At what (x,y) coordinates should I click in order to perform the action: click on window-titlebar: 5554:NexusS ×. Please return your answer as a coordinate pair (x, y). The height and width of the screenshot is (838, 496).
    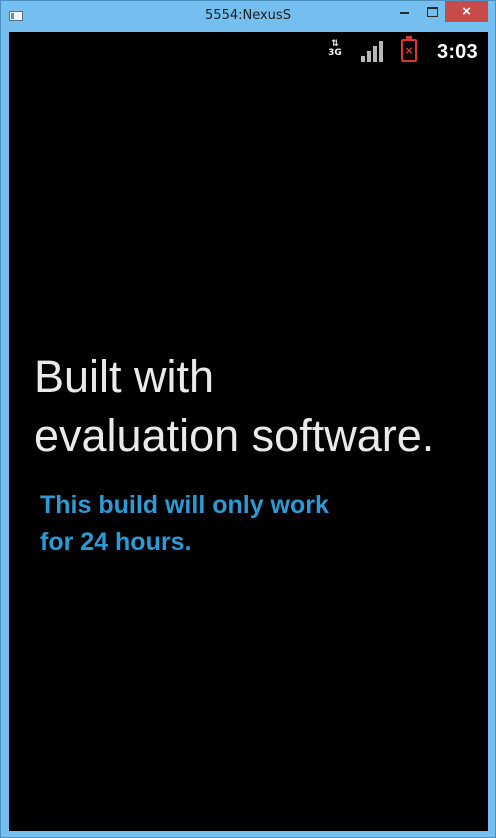
    Looking at the image, I should click on (248, 16).